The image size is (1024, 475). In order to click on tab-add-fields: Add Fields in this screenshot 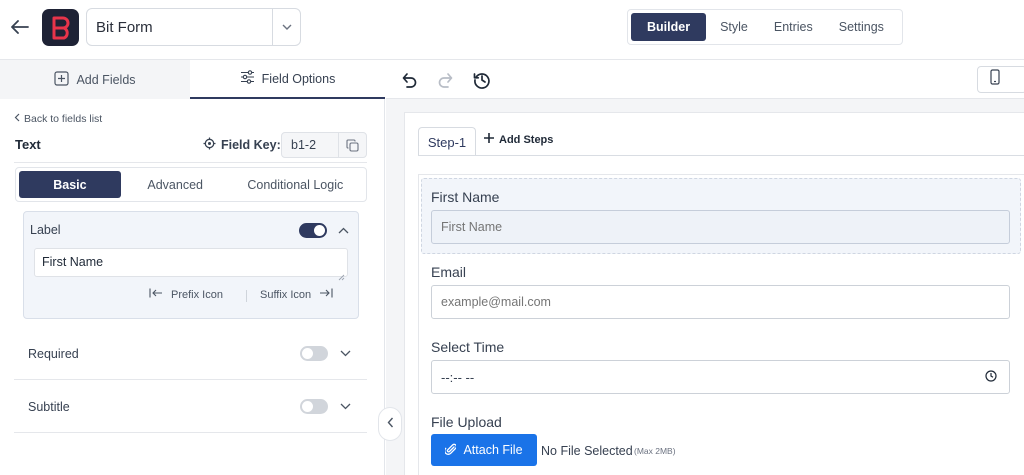, I will do `click(95, 79)`.